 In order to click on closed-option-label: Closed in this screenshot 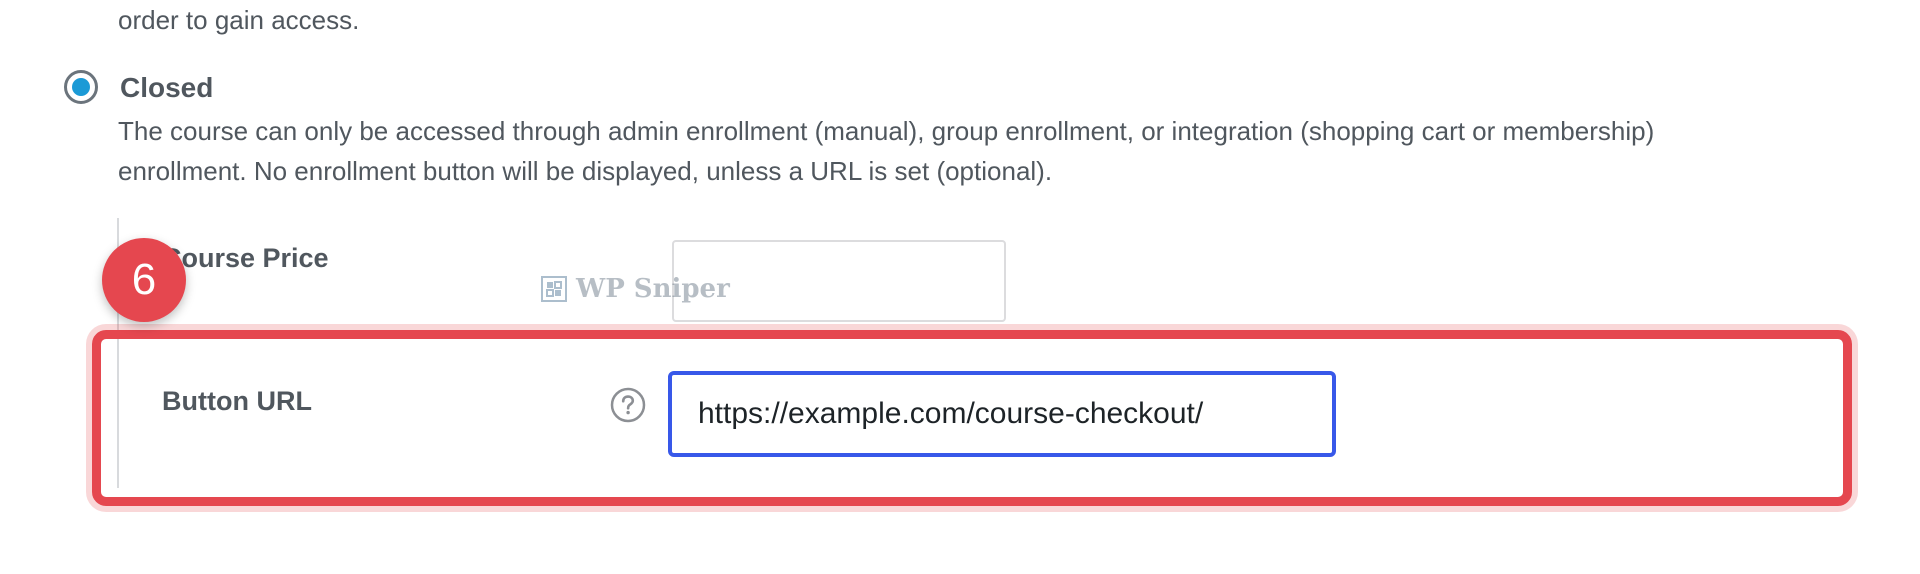, I will do `click(166, 88)`.